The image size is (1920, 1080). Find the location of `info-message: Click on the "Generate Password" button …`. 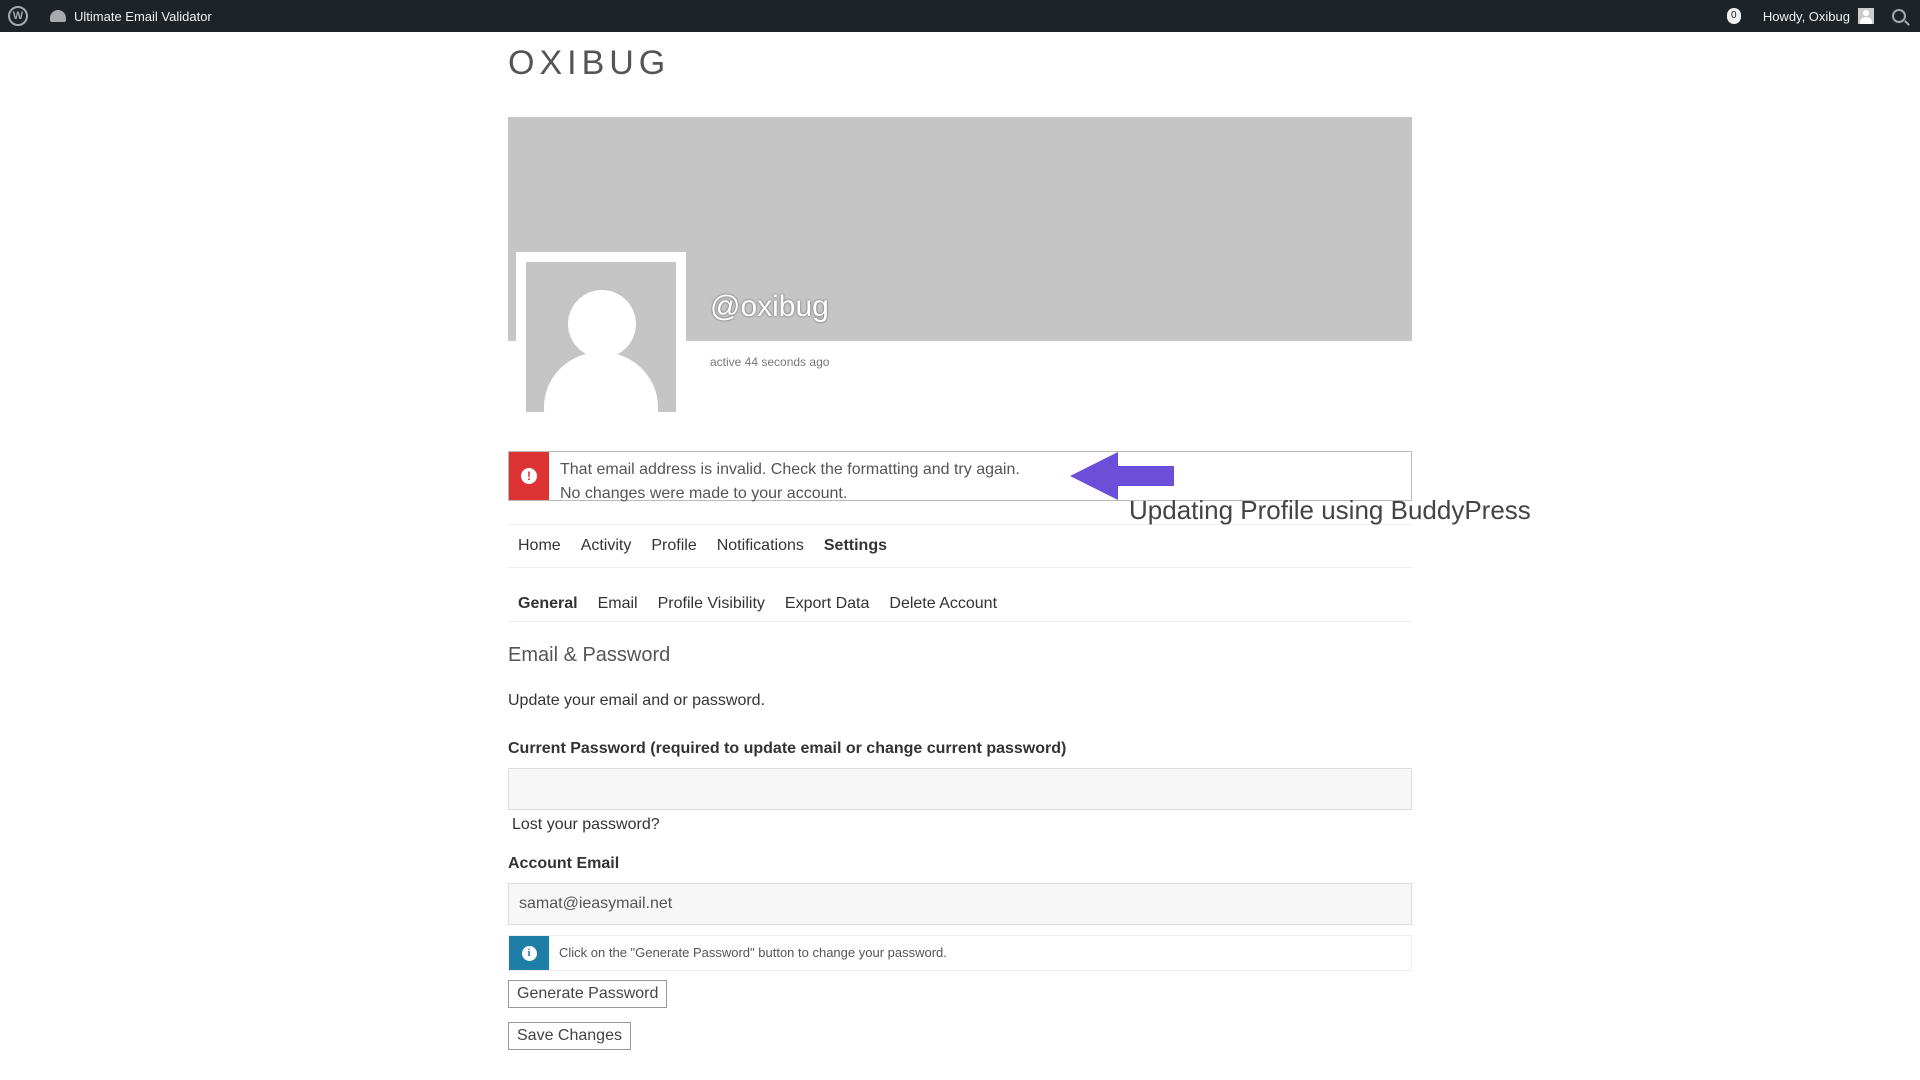

info-message: Click on the "Generate Password" button … is located at coordinates (753, 952).